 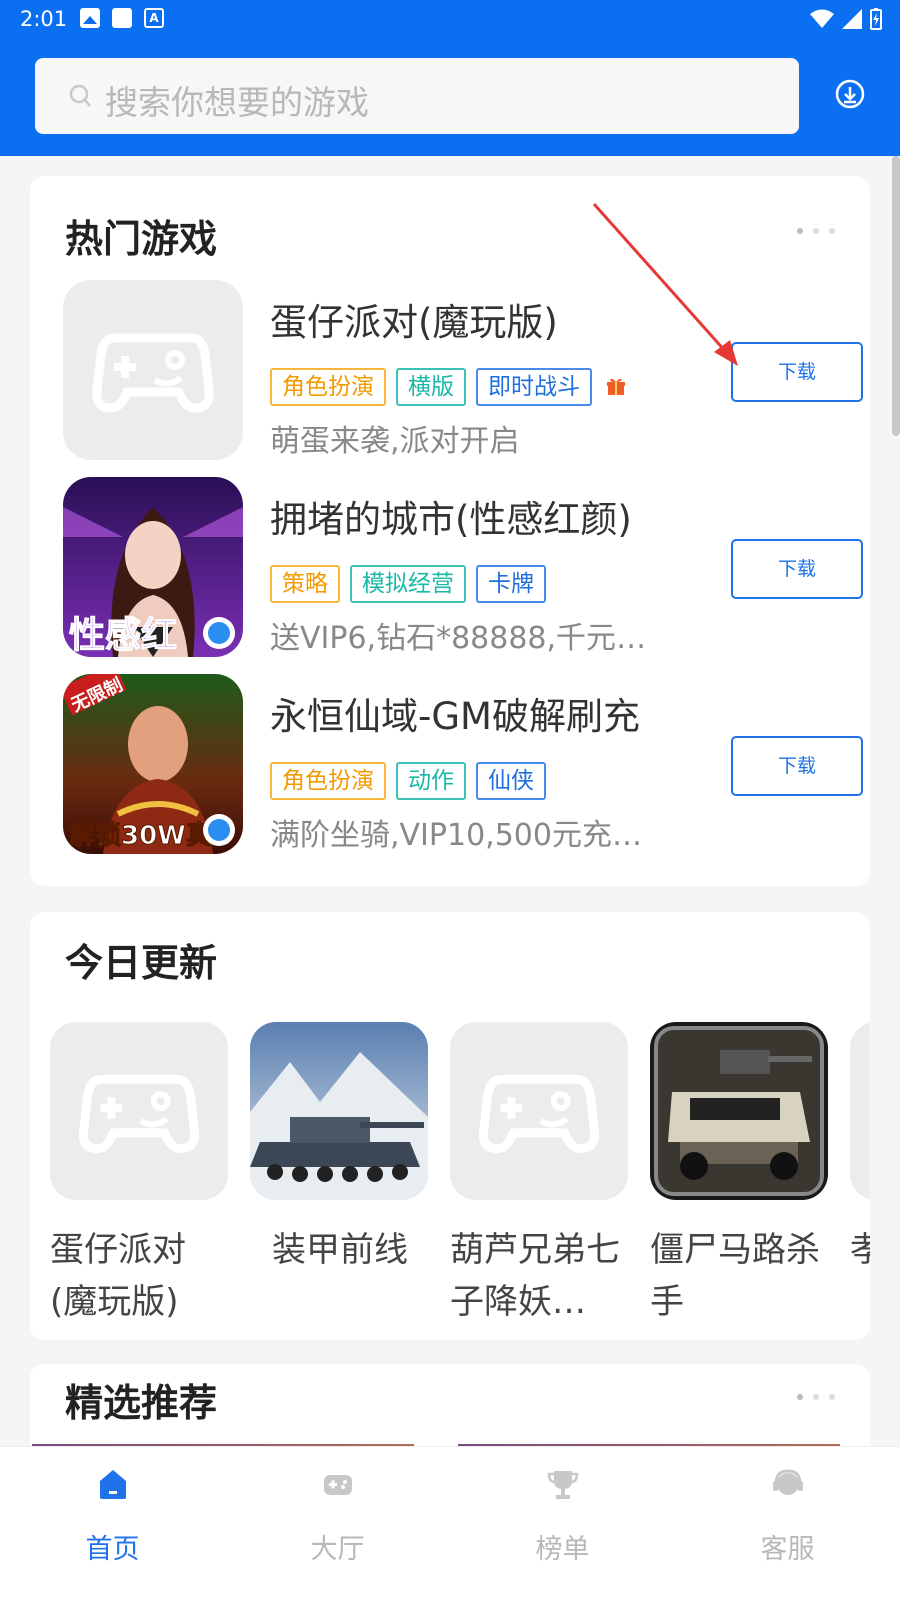 I want to click on signal-icon, so click(x=852, y=19).